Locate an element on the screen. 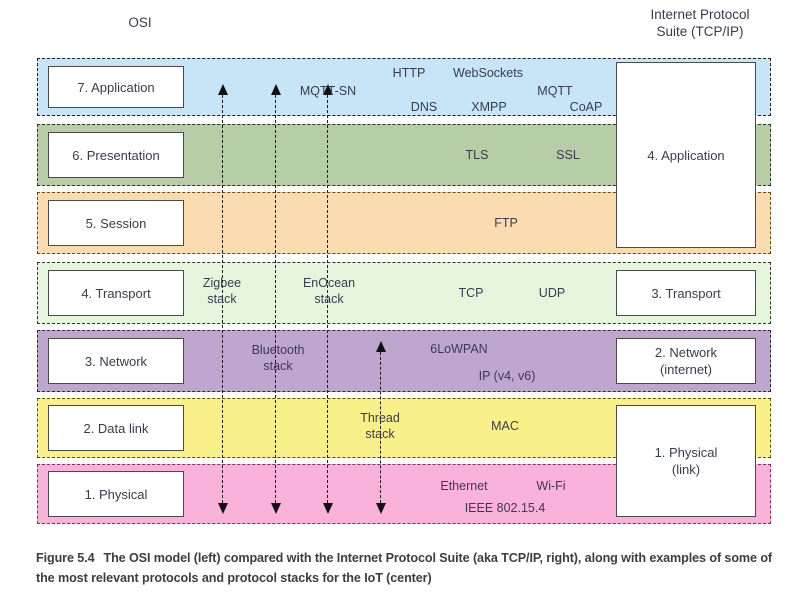  osi-layer-5-label: 5. Session is located at coordinates (116, 223).